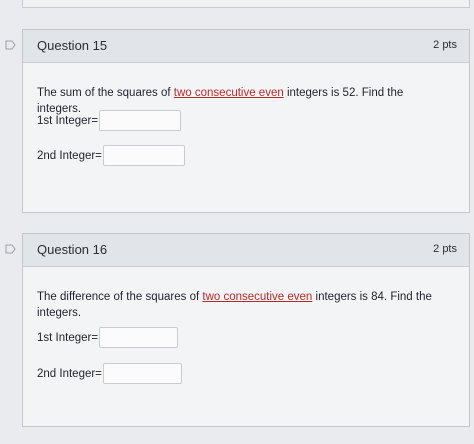  What do you see at coordinates (246, 4) in the screenshot?
I see `previous-question-card-edge` at bounding box center [246, 4].